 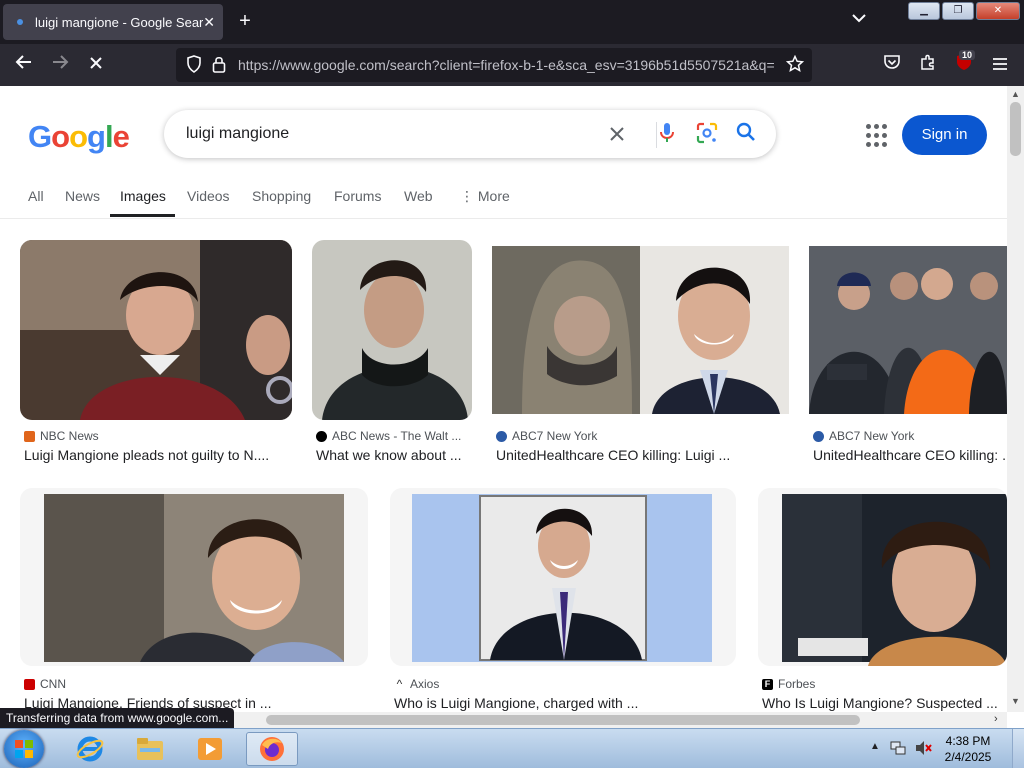 I want to click on search-icon, so click(x=746, y=135).